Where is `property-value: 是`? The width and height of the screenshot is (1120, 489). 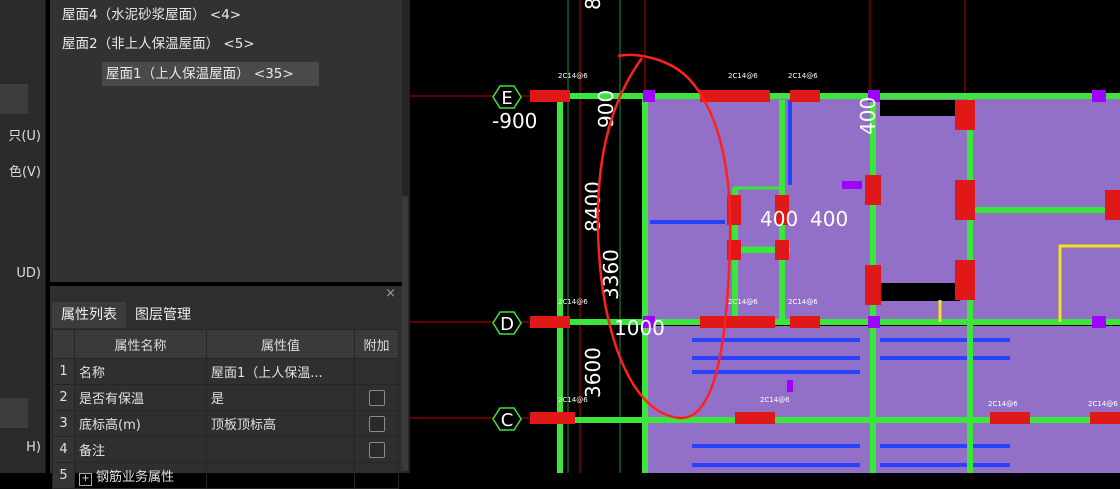 property-value: 是 is located at coordinates (280, 397).